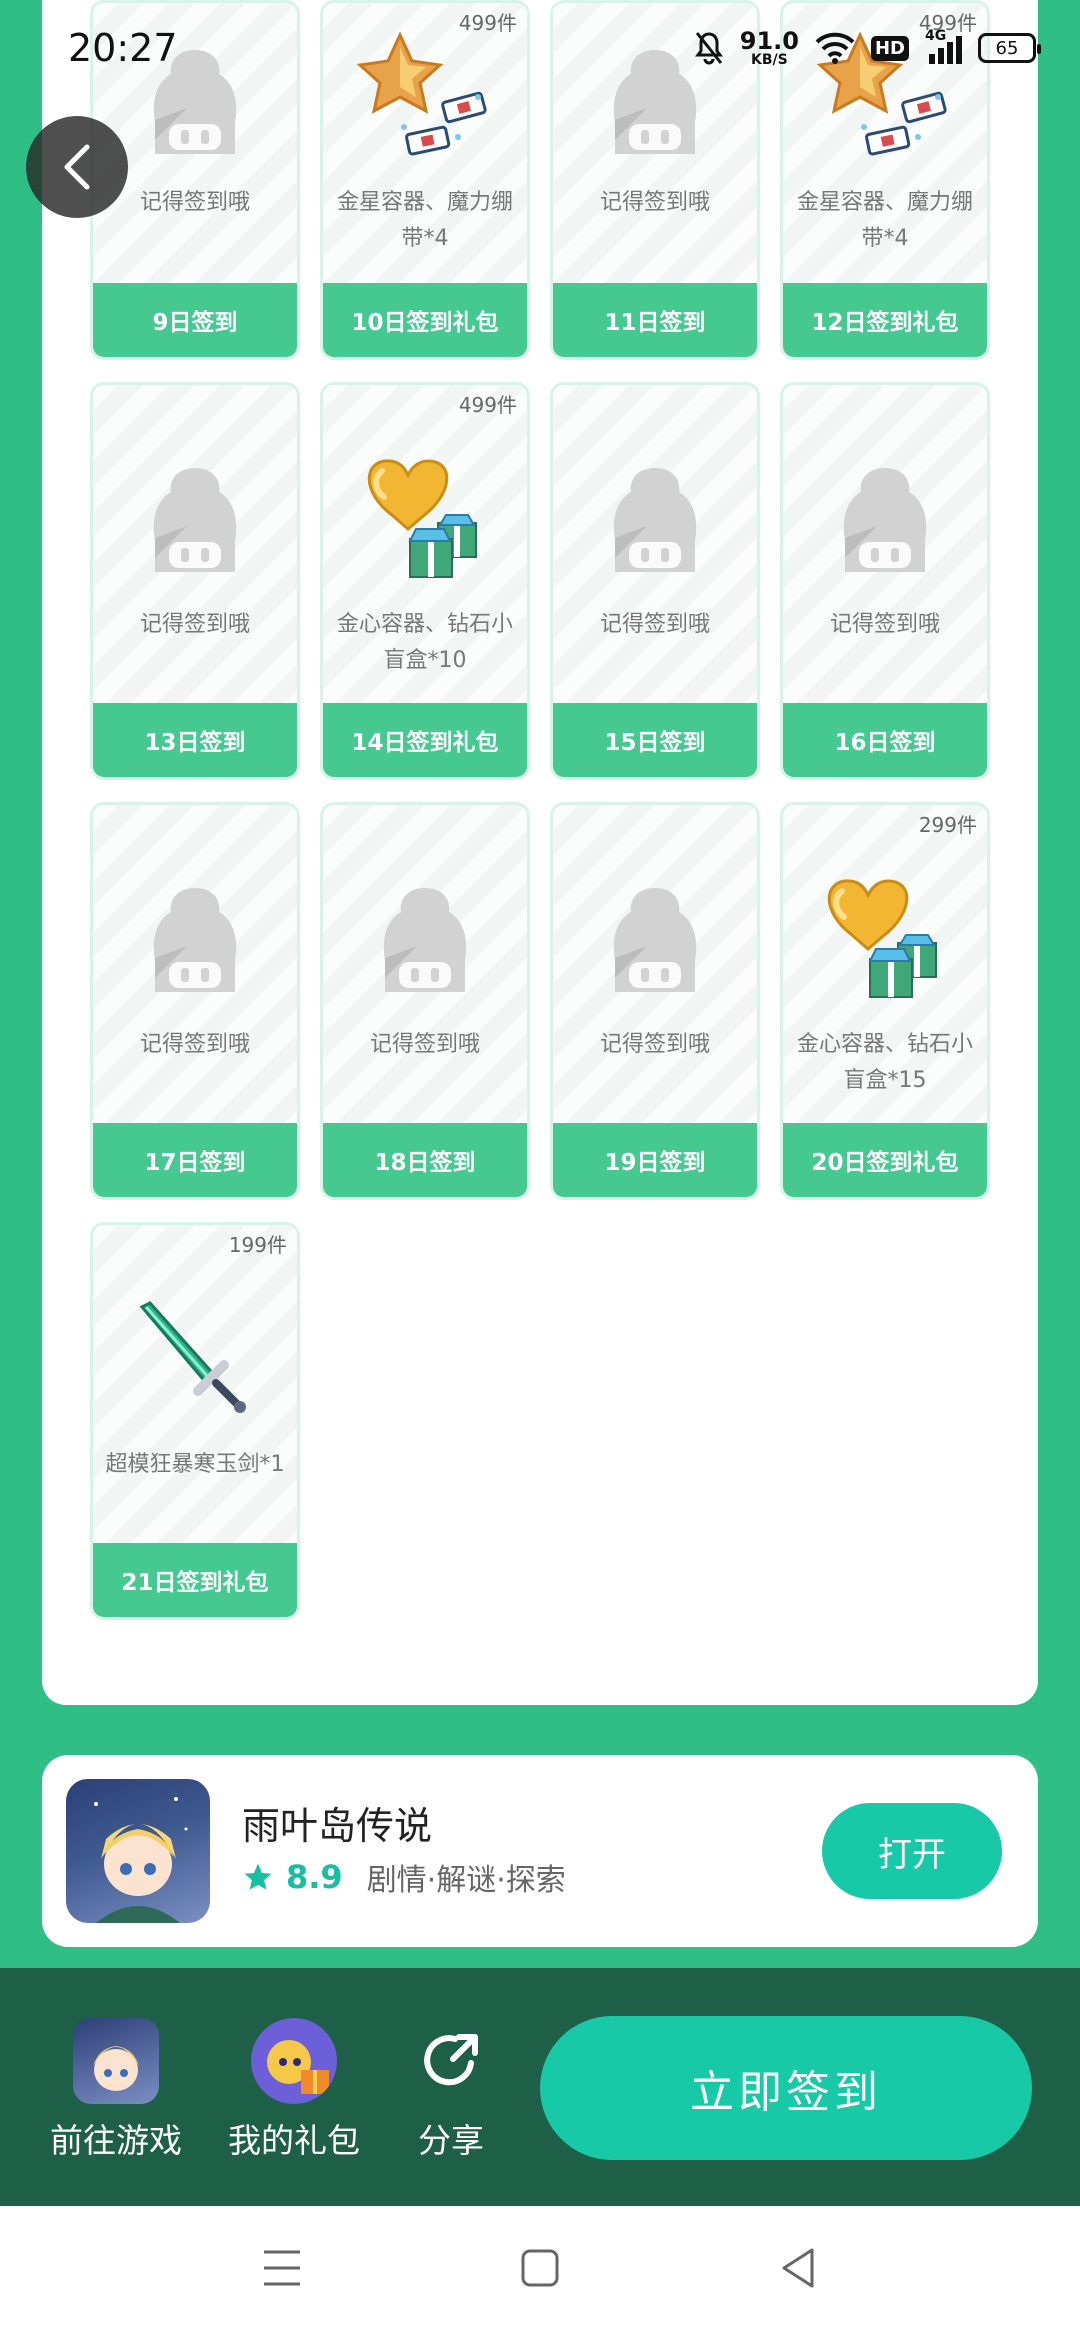  I want to click on stock-count: 199件, so click(257, 1245).